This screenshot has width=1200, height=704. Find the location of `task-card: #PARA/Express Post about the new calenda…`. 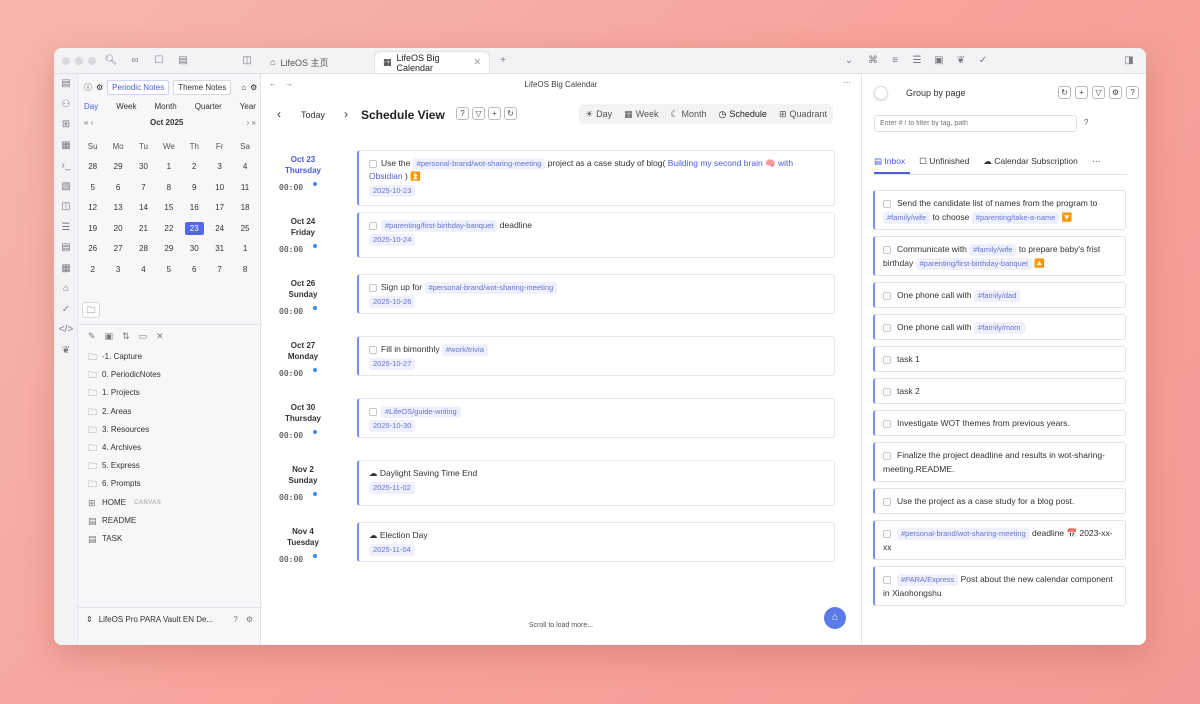

task-card: #PARA/Express Post about the new calenda… is located at coordinates (999, 586).